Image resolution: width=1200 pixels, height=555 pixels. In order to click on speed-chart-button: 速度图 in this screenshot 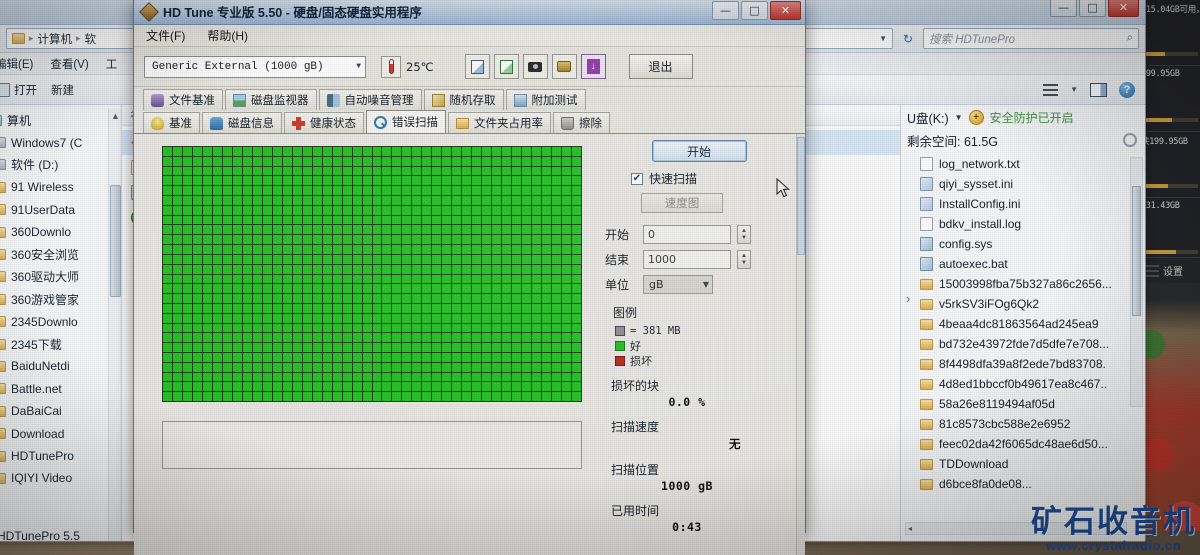, I will do `click(682, 203)`.